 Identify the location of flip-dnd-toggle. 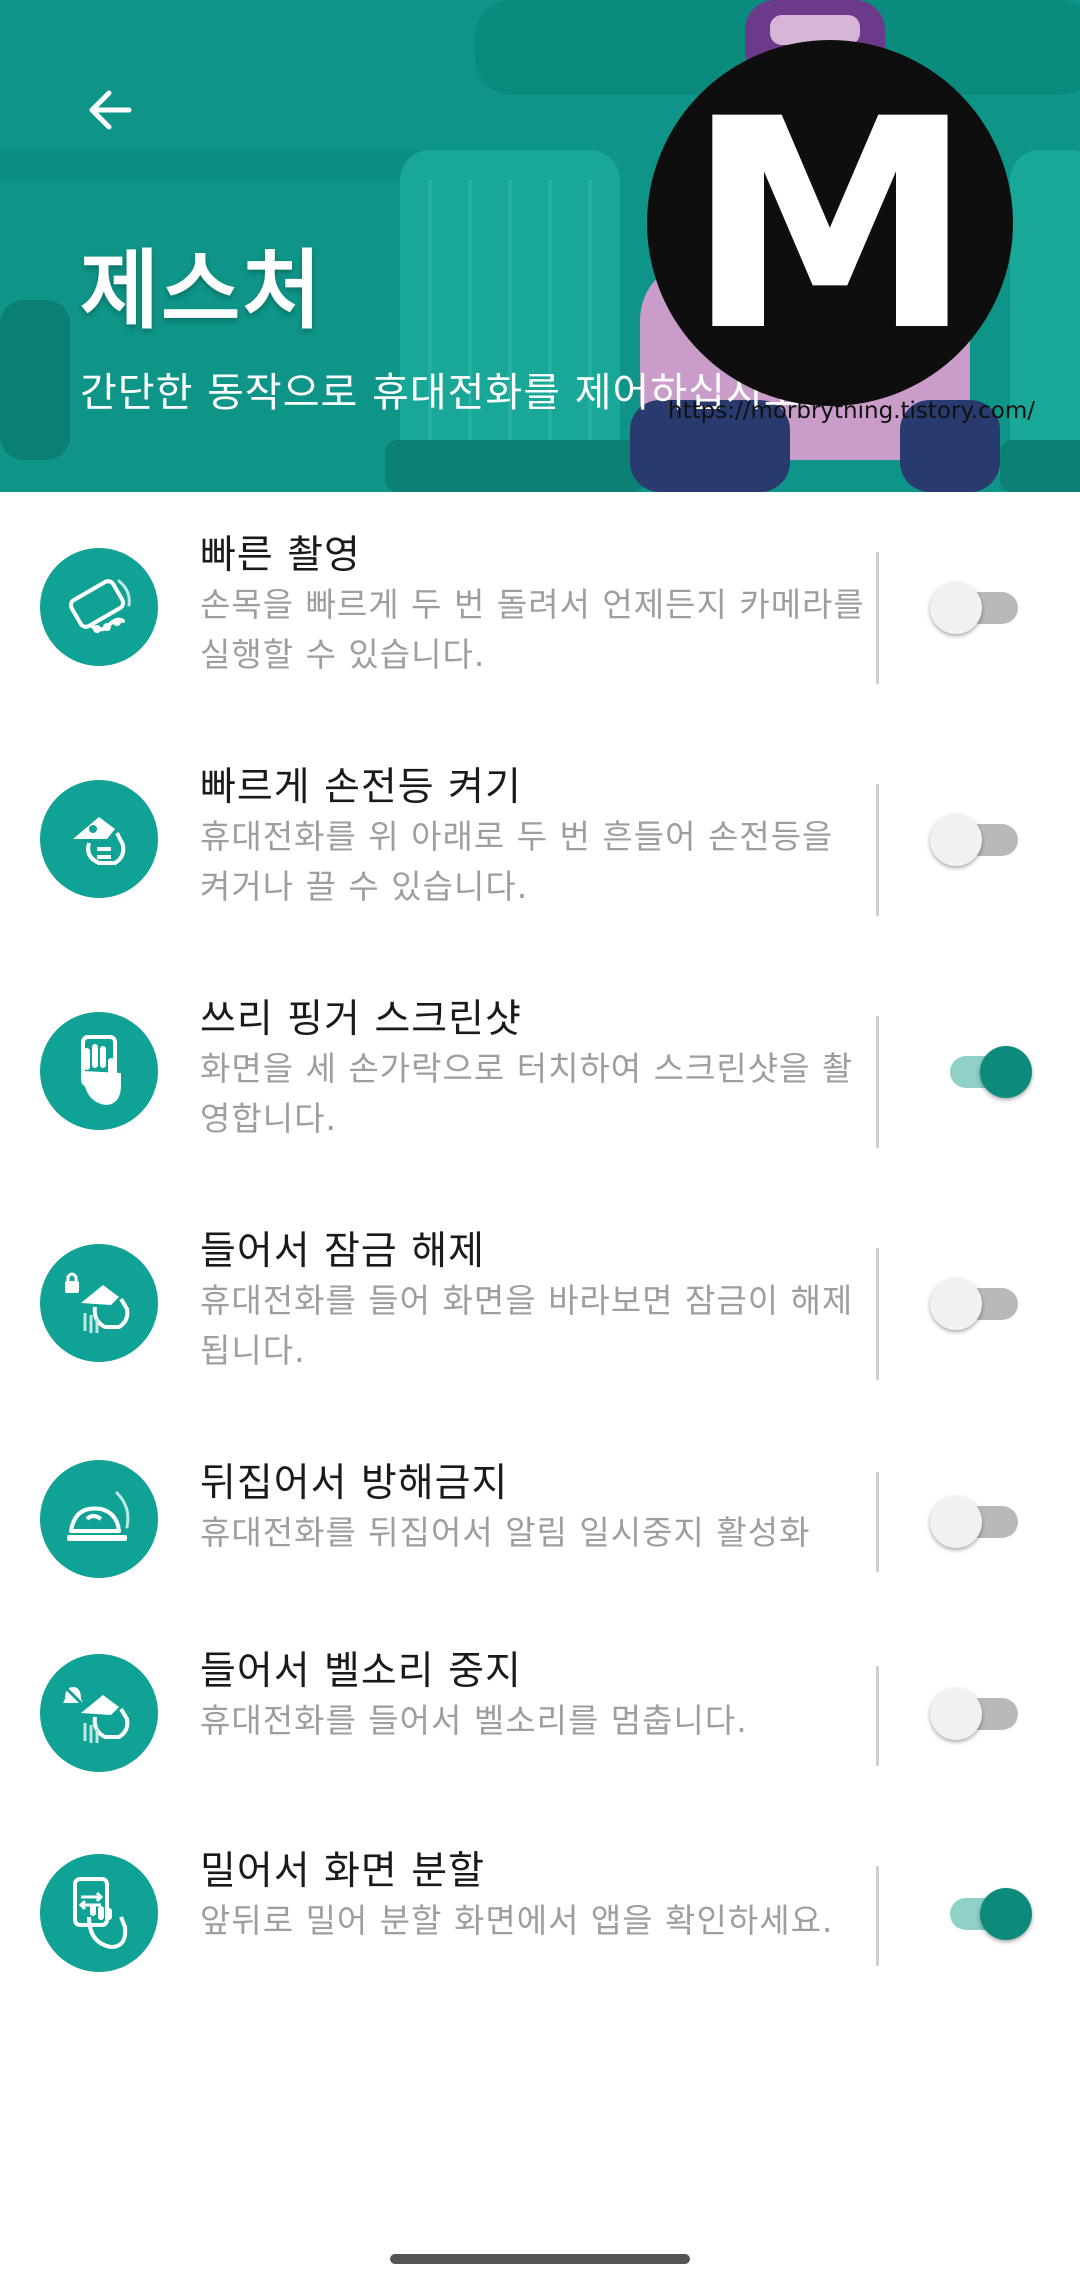
(980, 1522).